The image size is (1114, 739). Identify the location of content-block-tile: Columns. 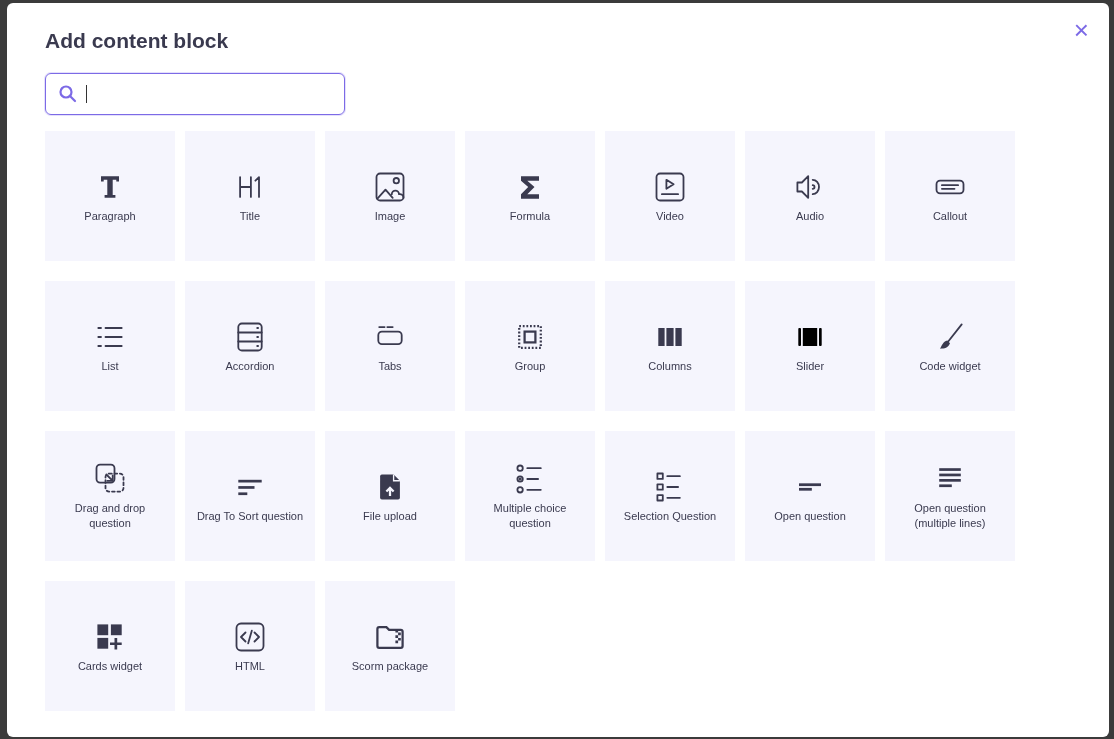
(670, 346).